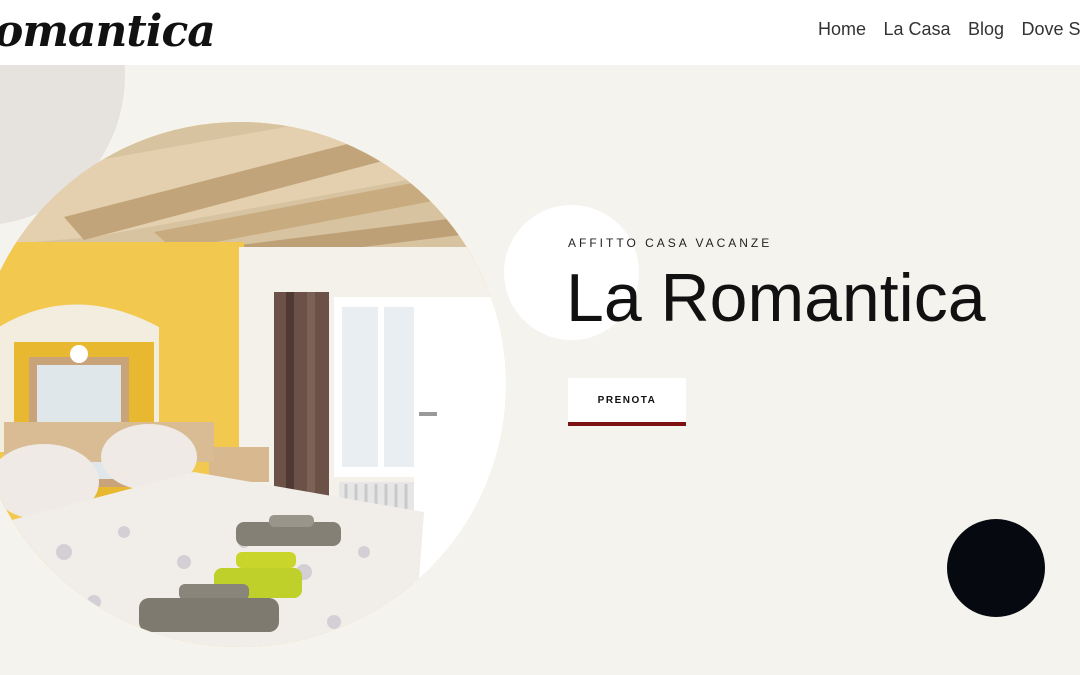 The width and height of the screenshot is (1080, 675). Describe the element at coordinates (670, 243) in the screenshot. I see `hero-kicker: AFFITTO CASA VACANZE` at that location.